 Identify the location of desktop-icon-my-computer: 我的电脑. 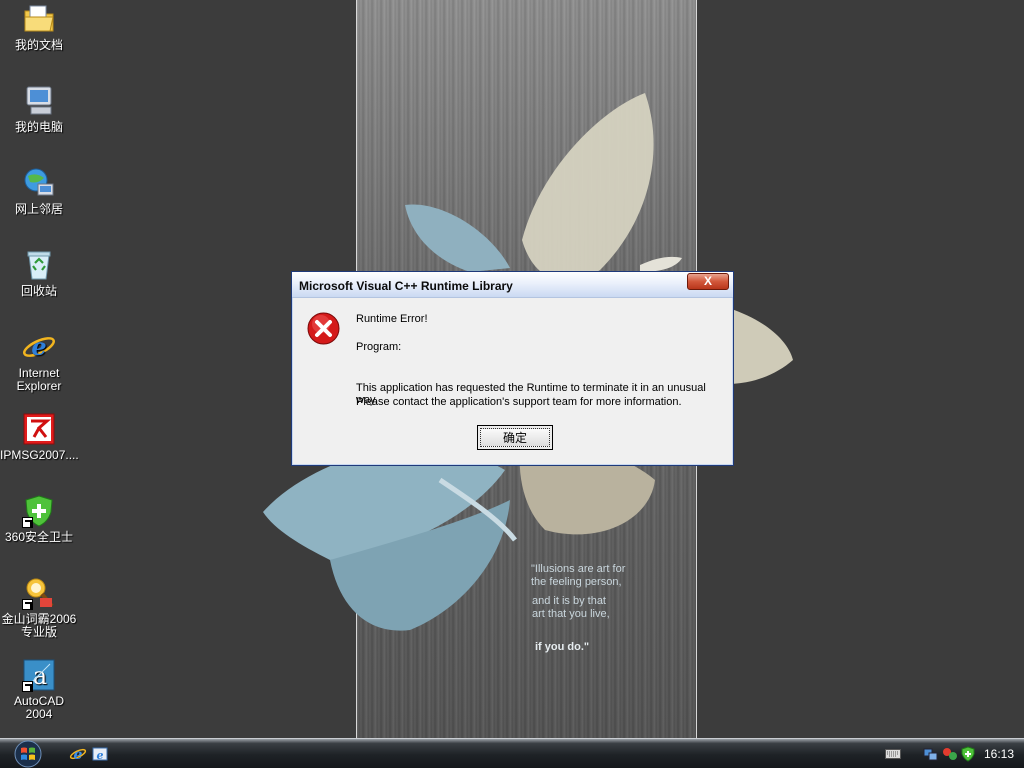
(39, 109).